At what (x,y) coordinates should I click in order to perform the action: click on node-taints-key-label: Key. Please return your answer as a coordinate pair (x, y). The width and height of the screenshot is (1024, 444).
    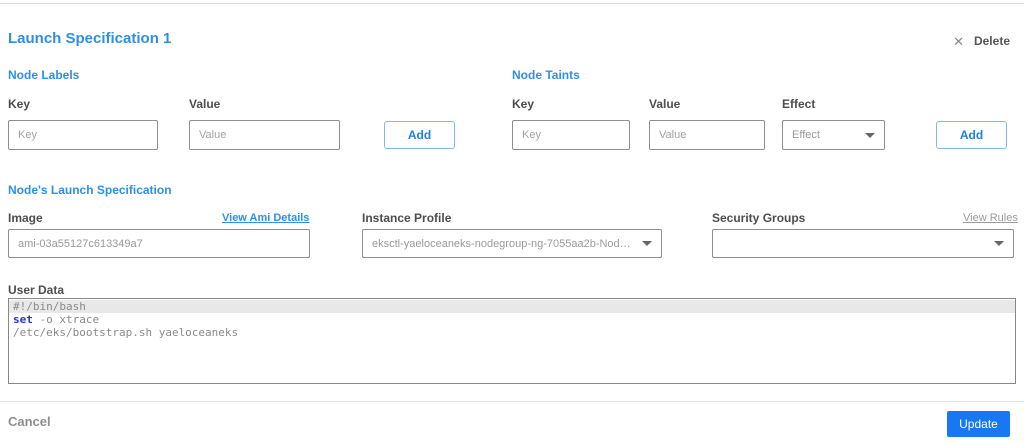
    Looking at the image, I should click on (523, 104).